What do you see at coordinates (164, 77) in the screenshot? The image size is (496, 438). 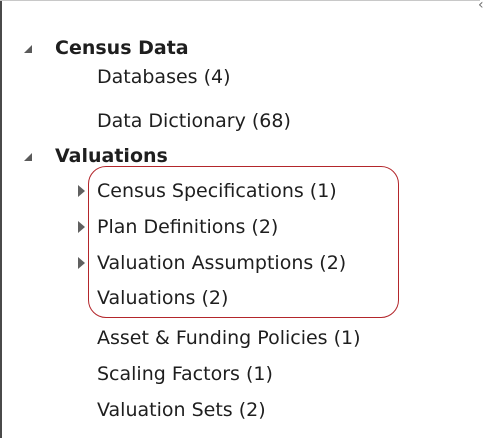 I see `tree-node-label: Databases (4)` at bounding box center [164, 77].